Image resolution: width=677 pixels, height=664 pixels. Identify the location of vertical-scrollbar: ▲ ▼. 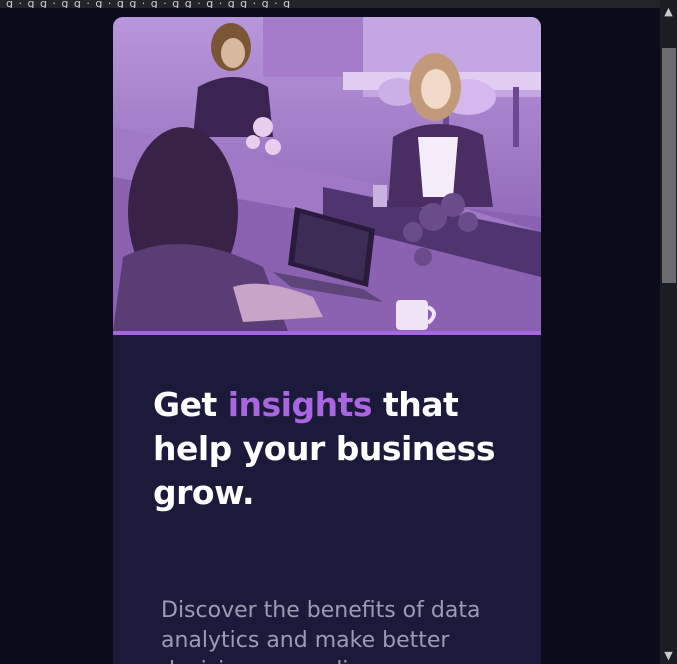
(668, 332).